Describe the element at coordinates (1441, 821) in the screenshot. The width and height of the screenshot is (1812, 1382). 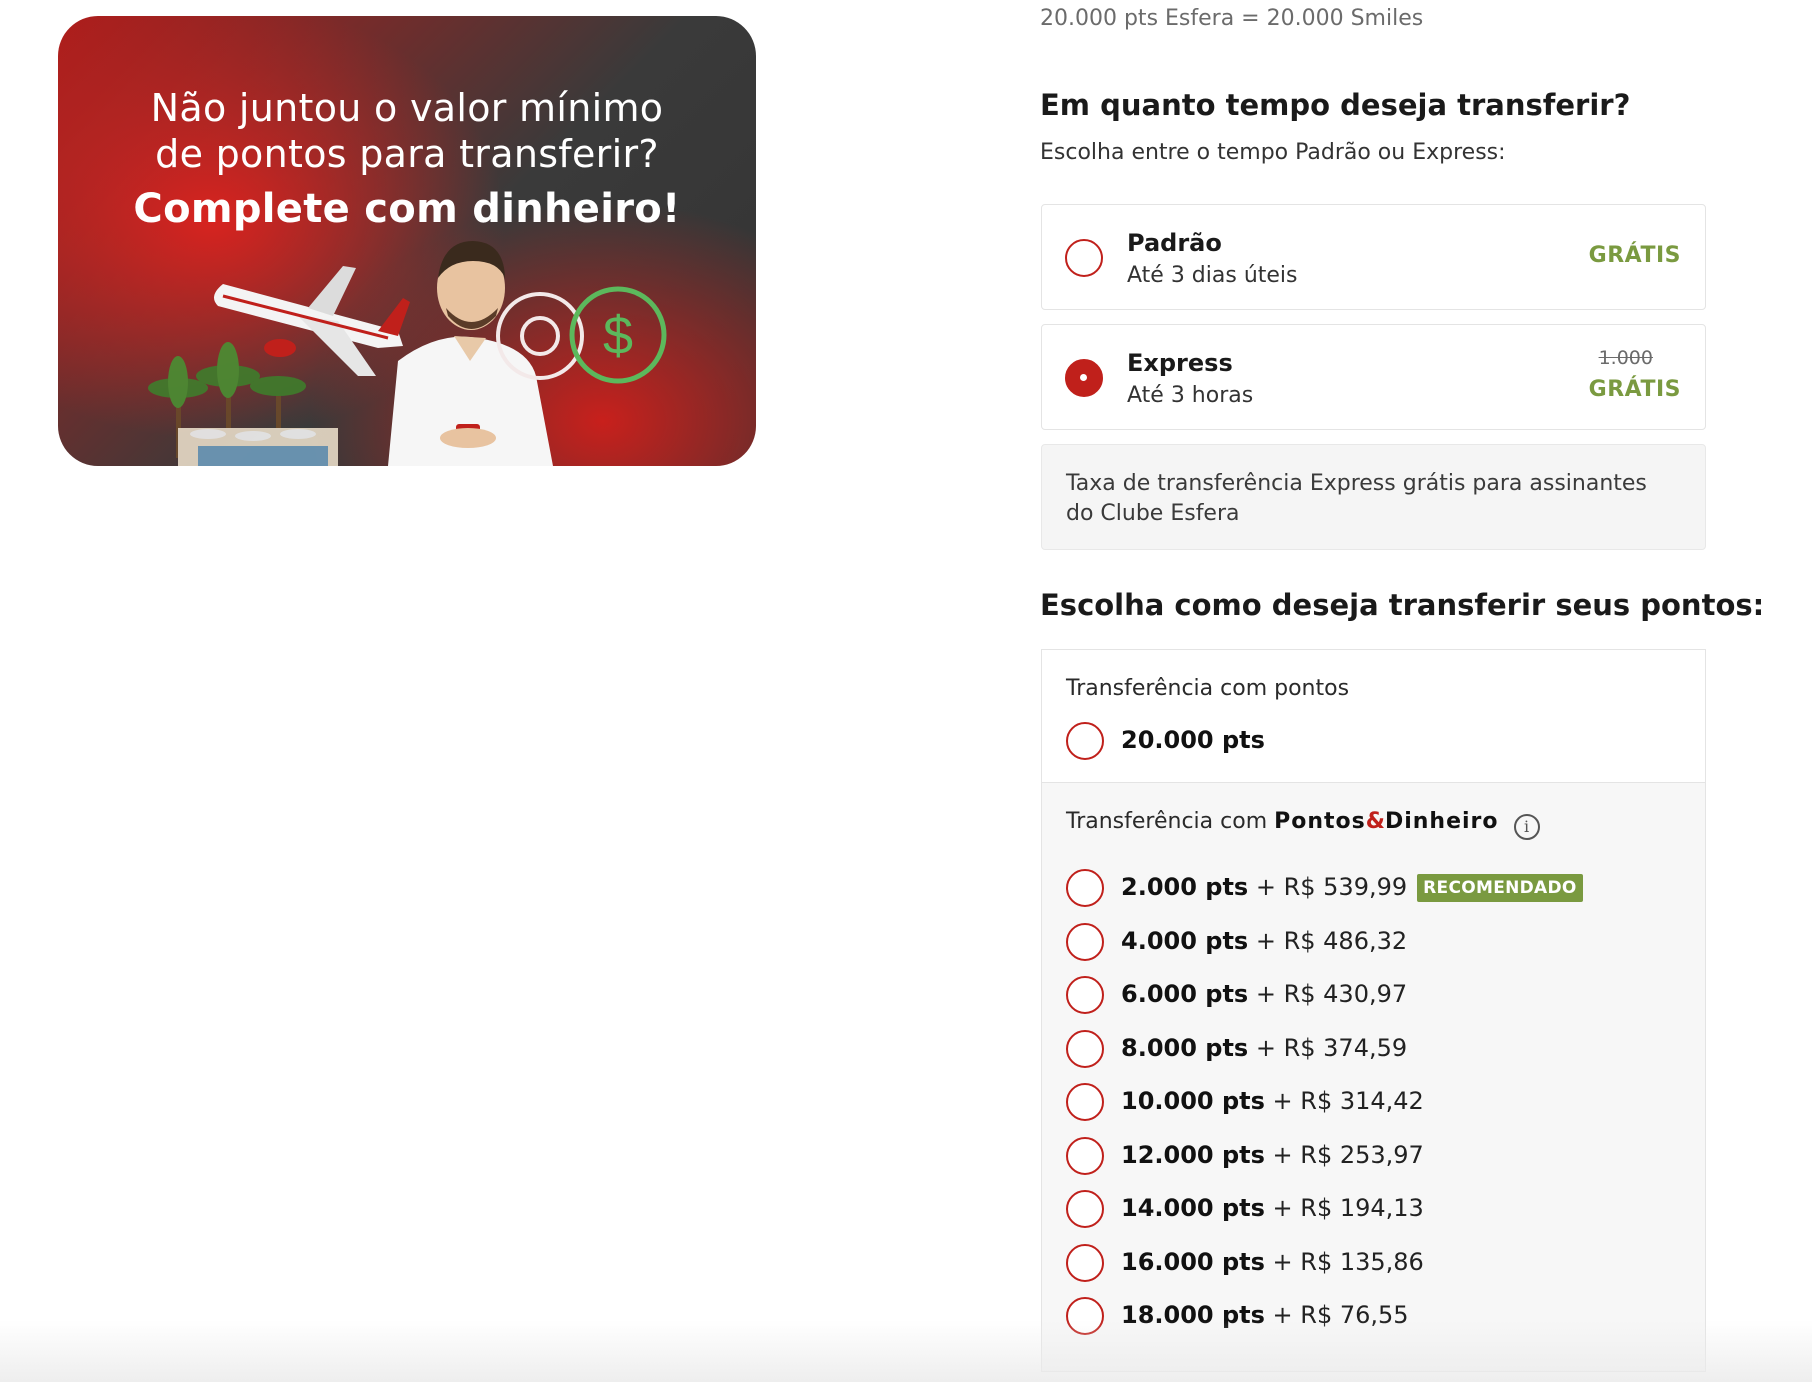
I see `brand-dinheiro: Dinheiro` at that location.